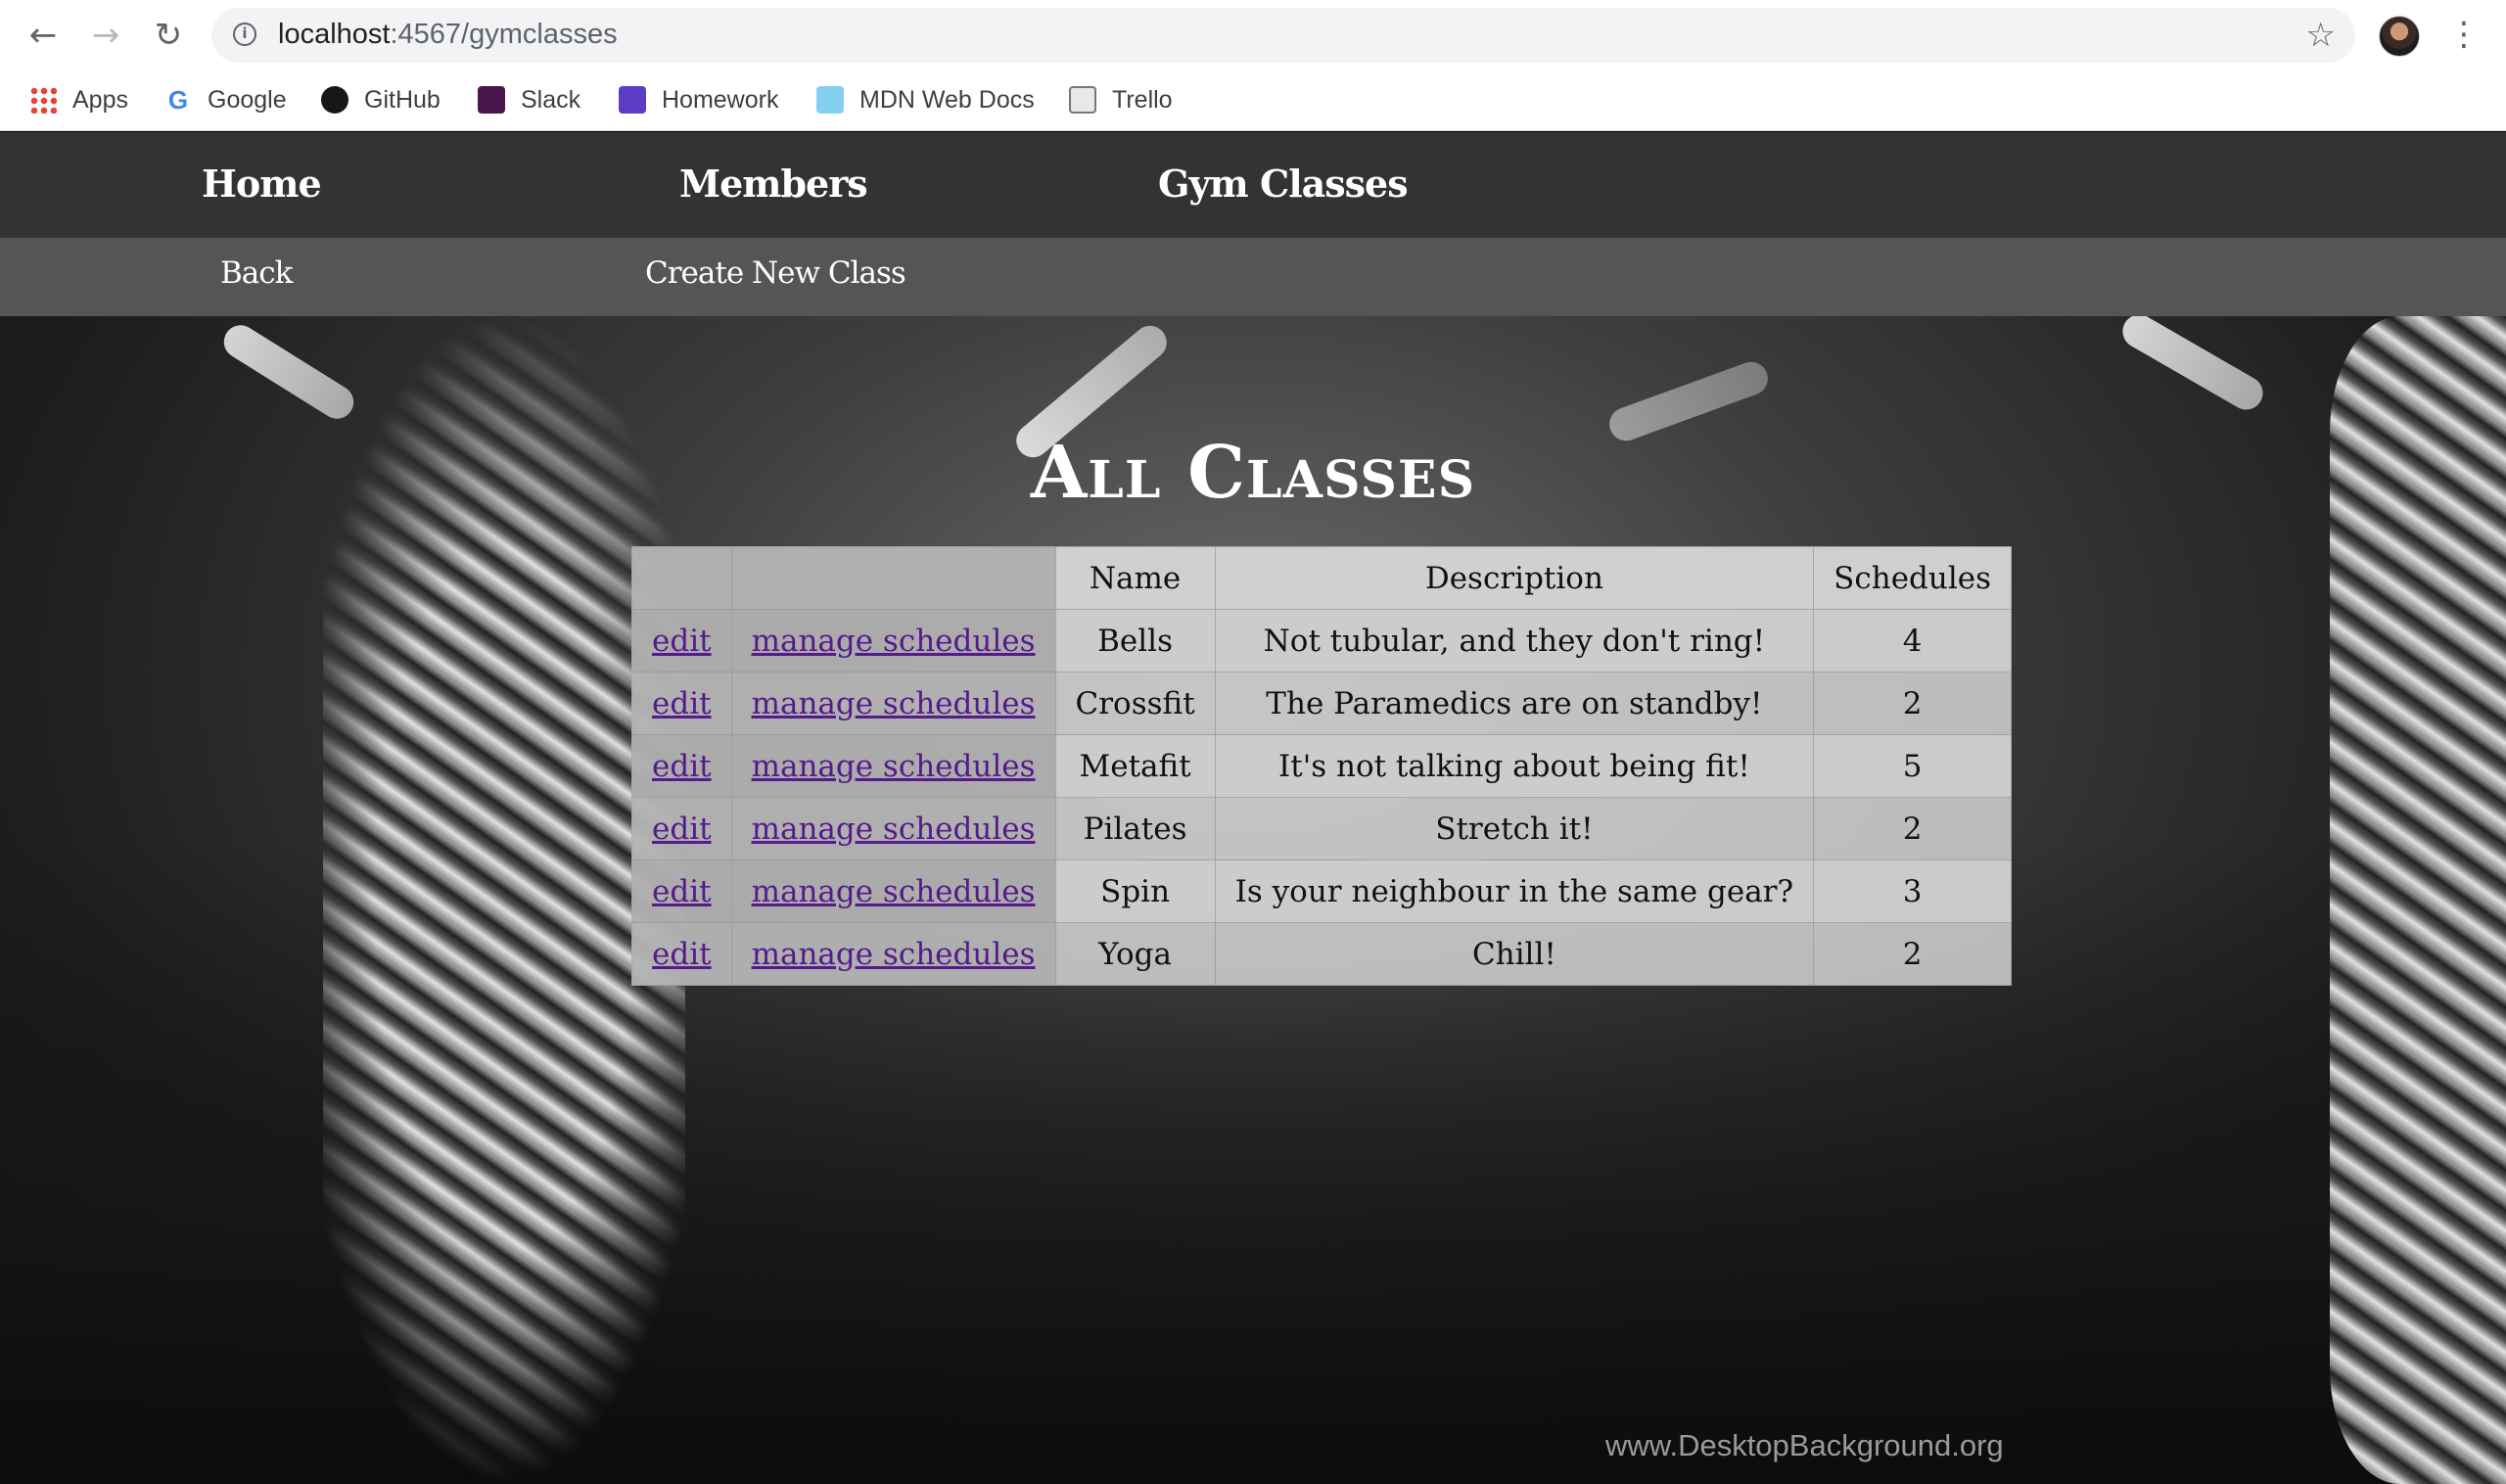  What do you see at coordinates (1283, 35) in the screenshot?
I see `address-bar: i localhost:4567/gymclasses ☆` at bounding box center [1283, 35].